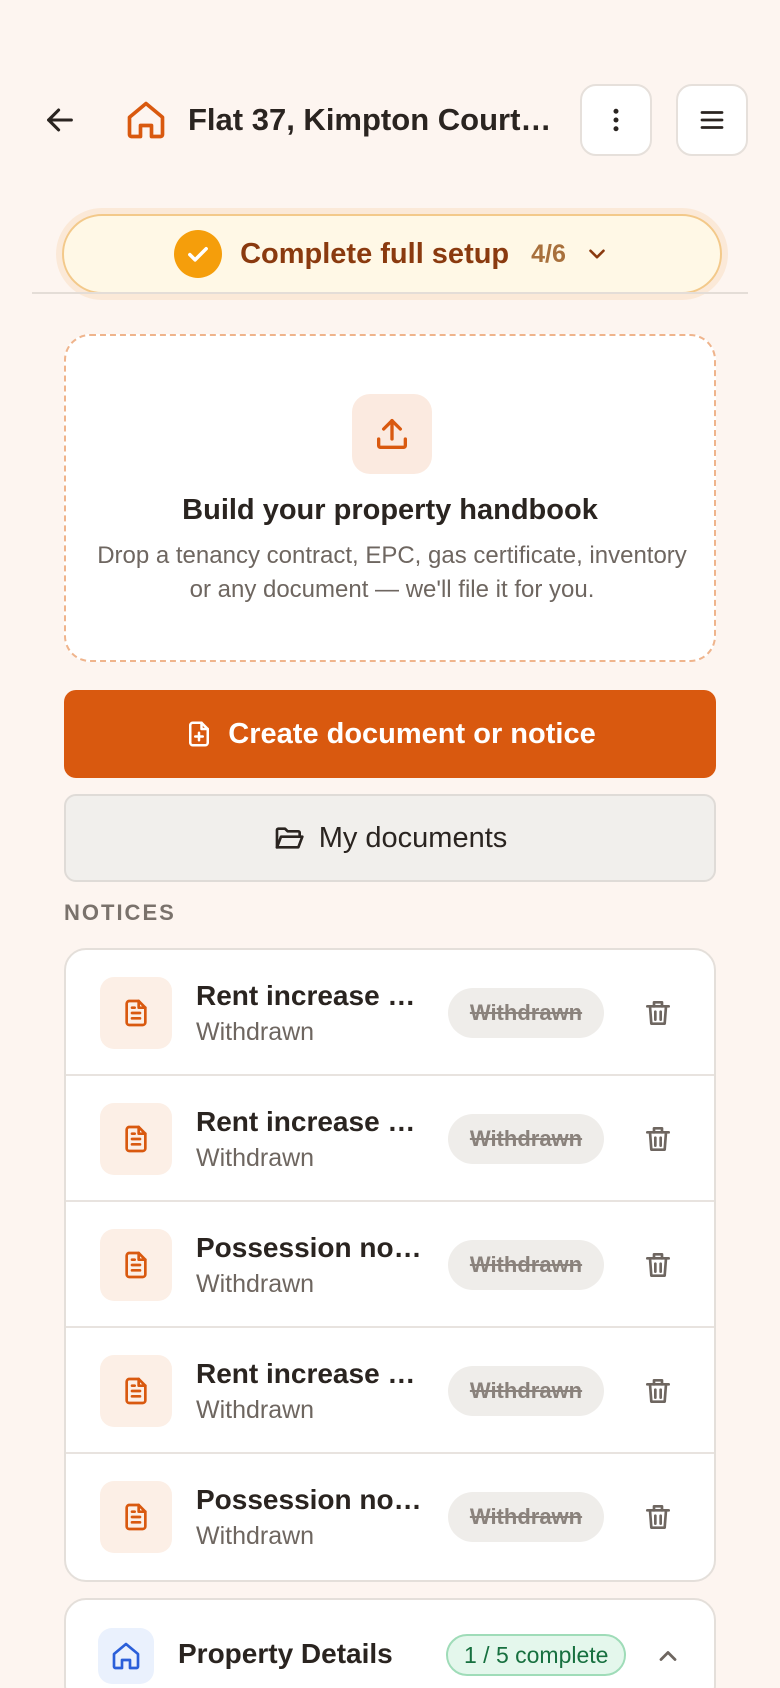 The image size is (780, 1688). Describe the element at coordinates (597, 254) in the screenshot. I see `chevron-down-icon` at that location.